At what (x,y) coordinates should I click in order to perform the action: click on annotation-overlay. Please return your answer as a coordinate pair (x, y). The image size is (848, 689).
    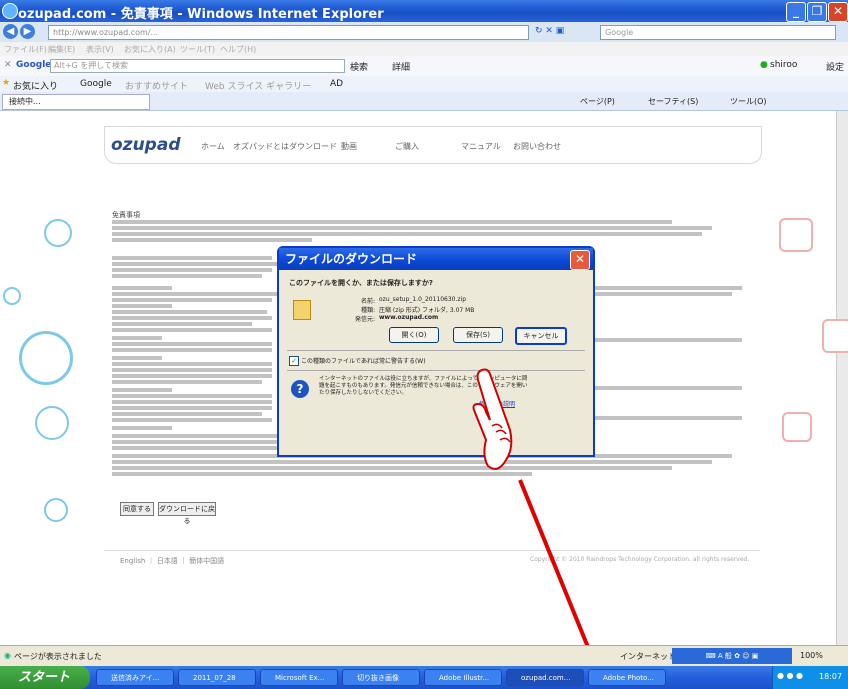
    Looking at the image, I should click on (539, 528).